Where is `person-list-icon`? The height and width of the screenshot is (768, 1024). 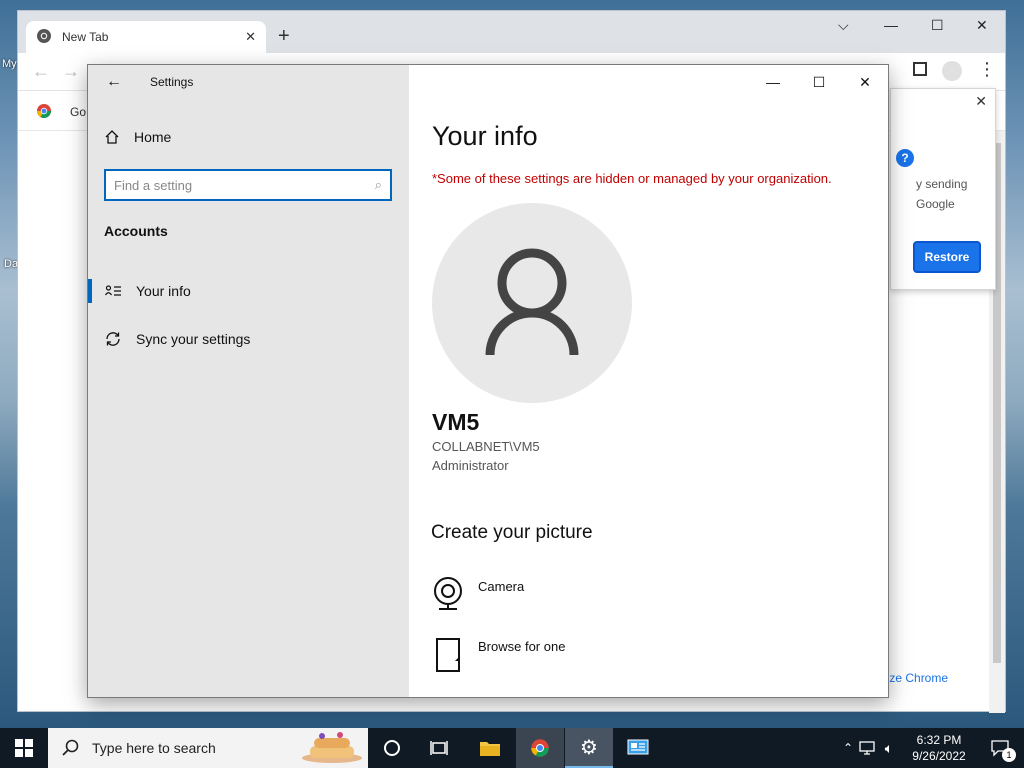 person-list-icon is located at coordinates (113, 291).